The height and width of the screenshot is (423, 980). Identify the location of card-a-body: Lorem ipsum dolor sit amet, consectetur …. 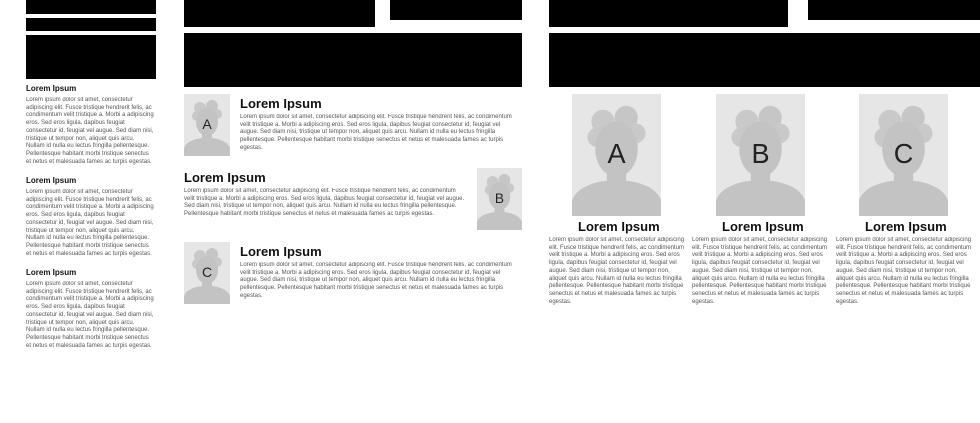
(617, 271).